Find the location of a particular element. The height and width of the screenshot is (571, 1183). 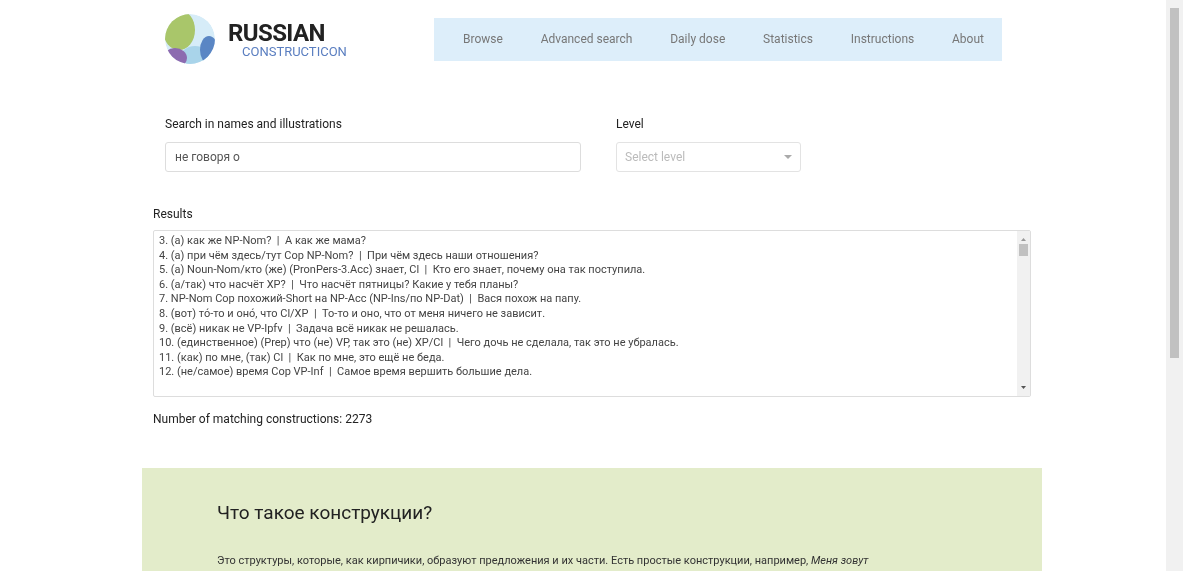

level-label: Level is located at coordinates (630, 124).